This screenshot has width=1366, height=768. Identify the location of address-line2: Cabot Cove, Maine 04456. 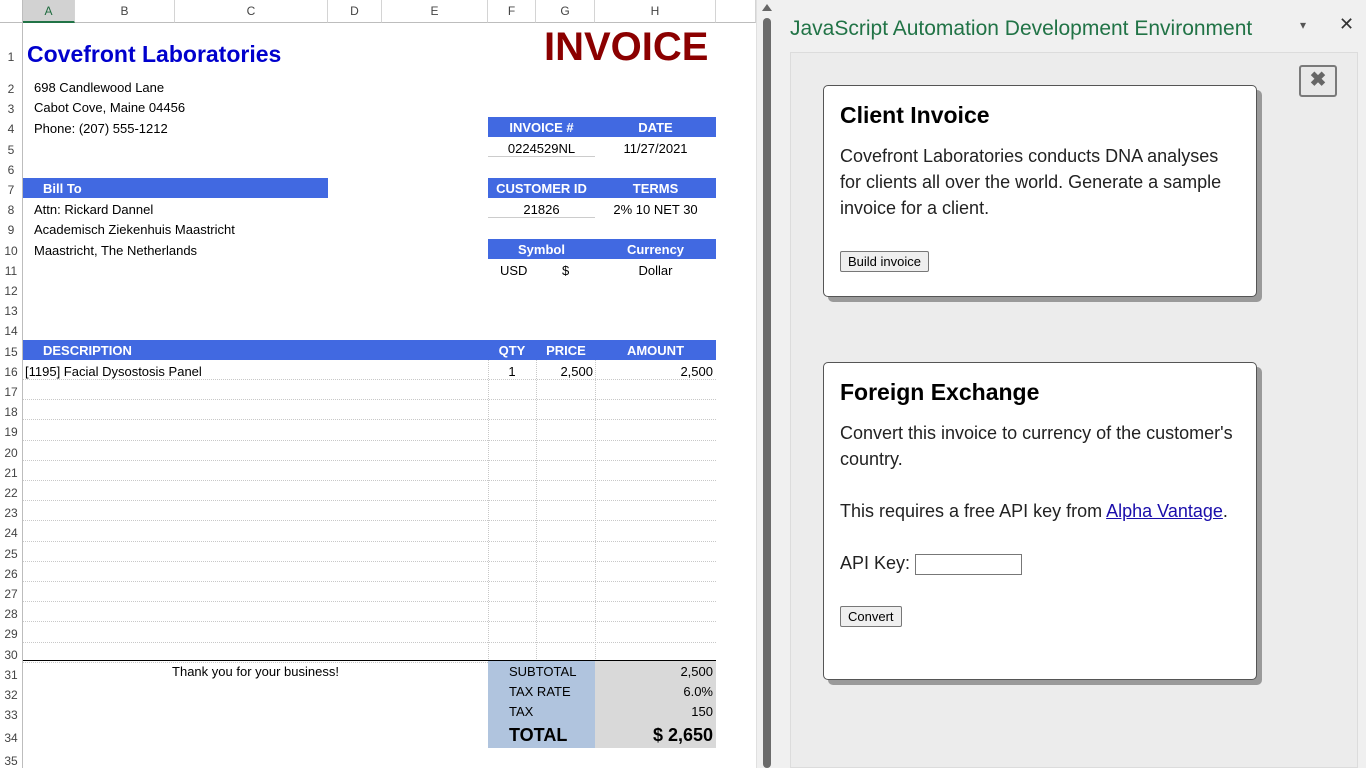
(109, 107).